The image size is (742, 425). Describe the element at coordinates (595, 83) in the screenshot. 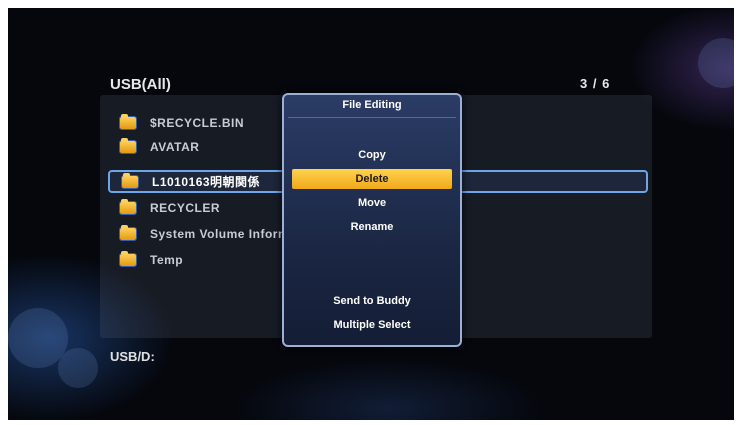

I see `page-counter: 3 / 6` at that location.